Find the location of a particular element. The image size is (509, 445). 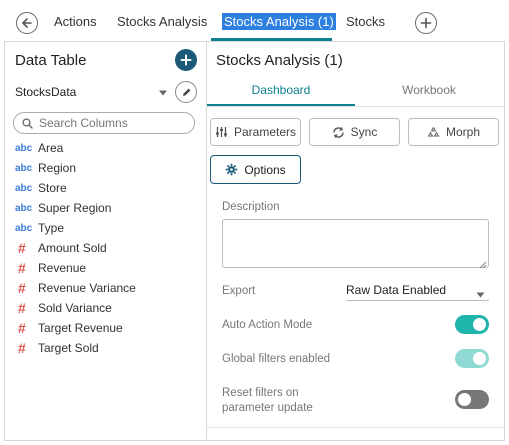

auto-action-mode-toggle is located at coordinates (472, 324).